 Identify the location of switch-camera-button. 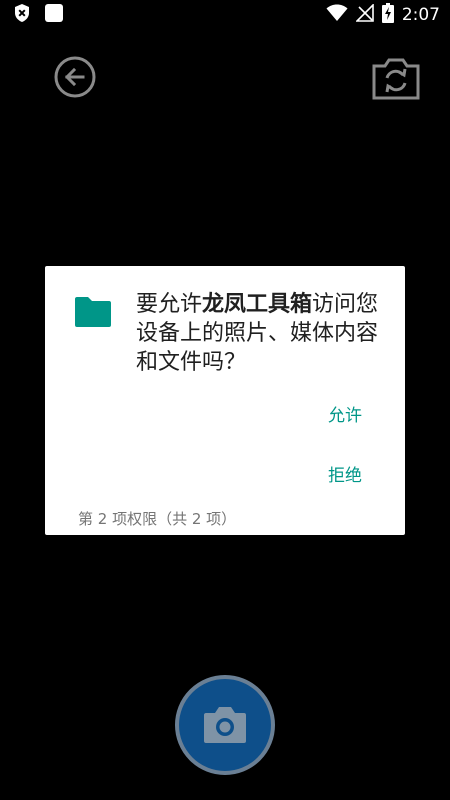
(396, 79).